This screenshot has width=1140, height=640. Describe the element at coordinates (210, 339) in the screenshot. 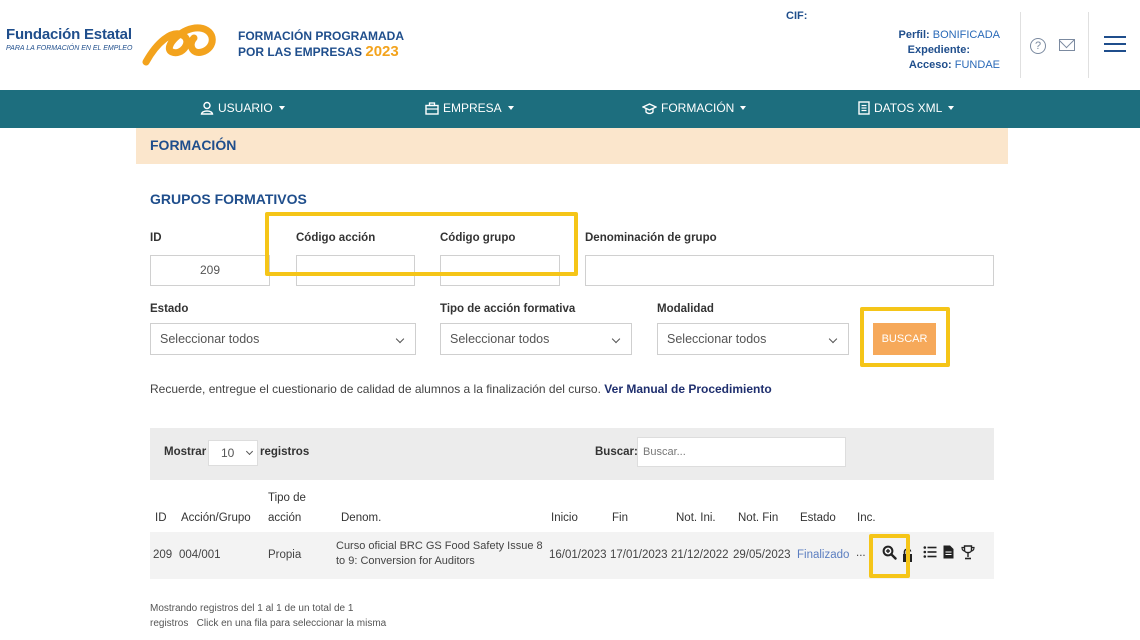

I see `estado-select-value: Seleccionar todos` at that location.